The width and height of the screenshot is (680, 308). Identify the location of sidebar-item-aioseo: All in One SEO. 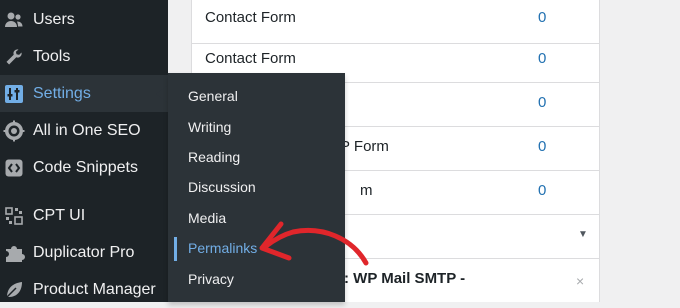
(84, 130).